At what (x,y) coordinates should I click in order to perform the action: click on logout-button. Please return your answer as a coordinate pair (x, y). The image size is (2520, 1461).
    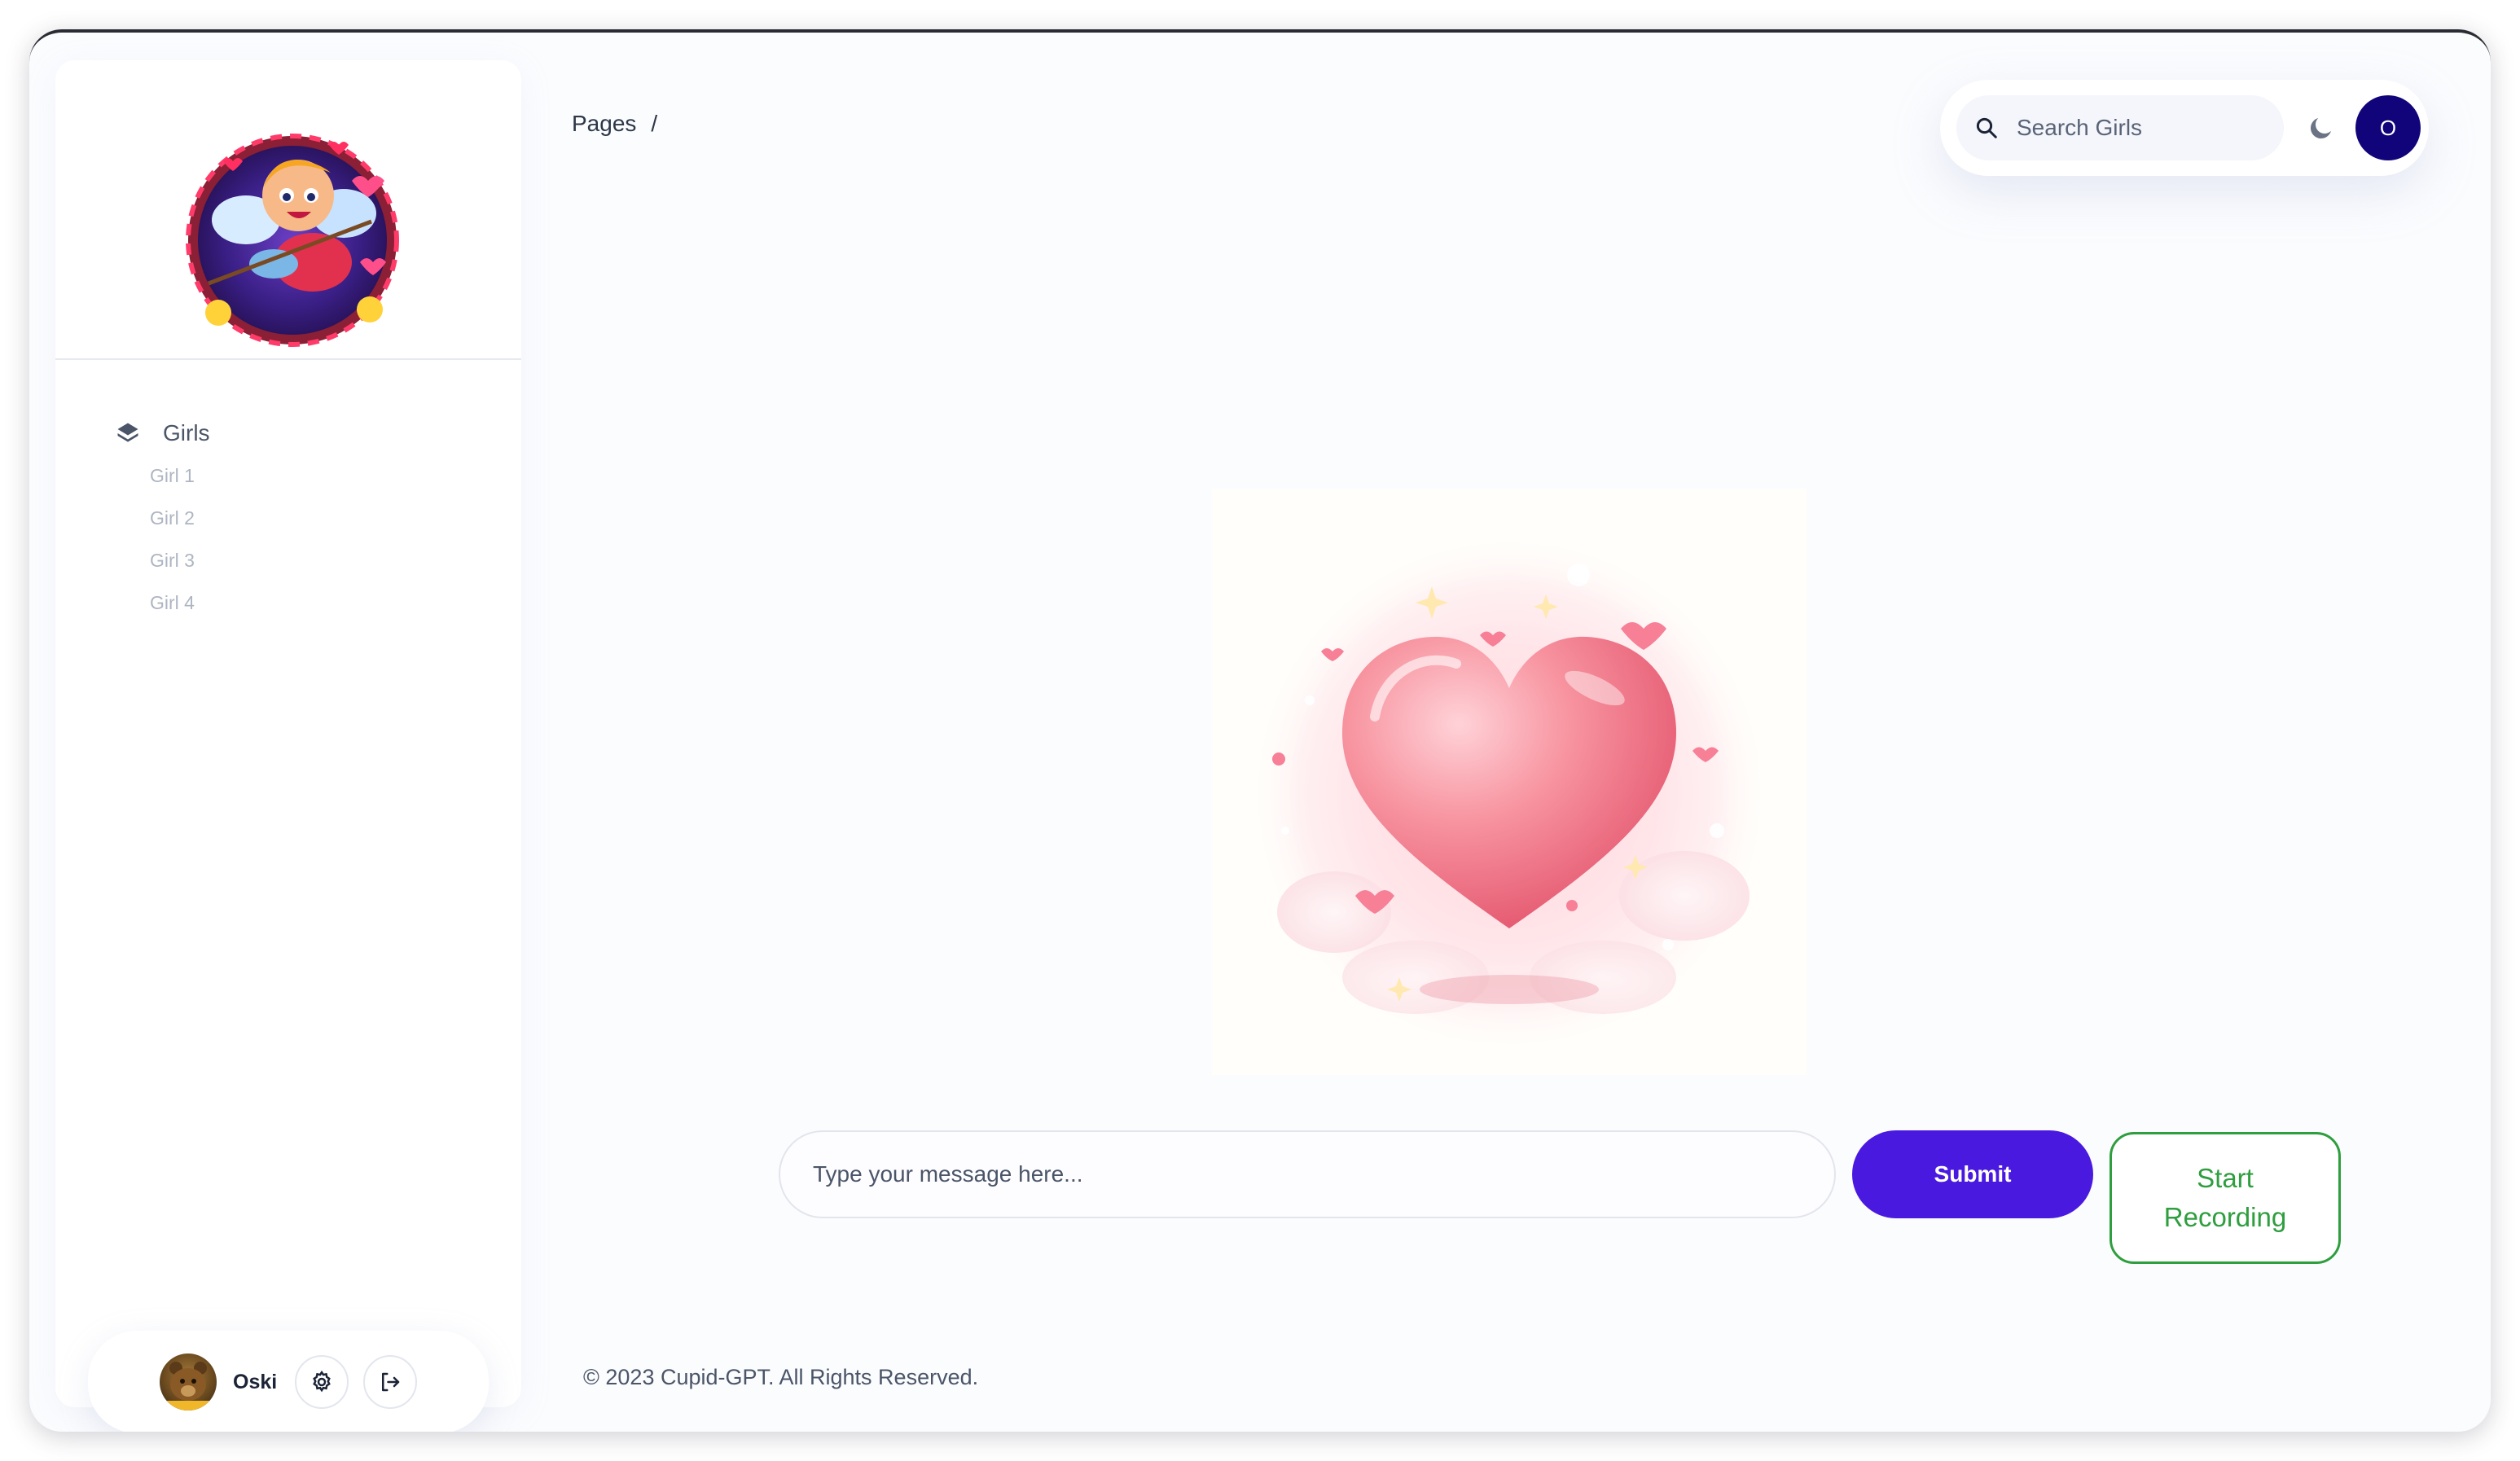
    Looking at the image, I should click on (390, 1382).